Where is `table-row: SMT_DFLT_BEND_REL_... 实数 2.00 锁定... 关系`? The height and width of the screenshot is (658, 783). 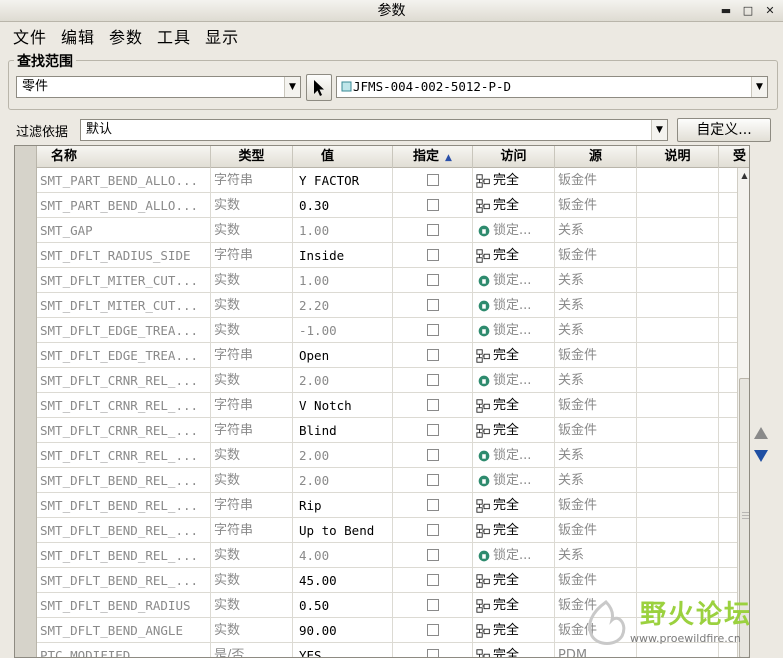
table-row: SMT_DFLT_BEND_REL_... 实数 2.00 锁定... 关系 is located at coordinates (387, 480).